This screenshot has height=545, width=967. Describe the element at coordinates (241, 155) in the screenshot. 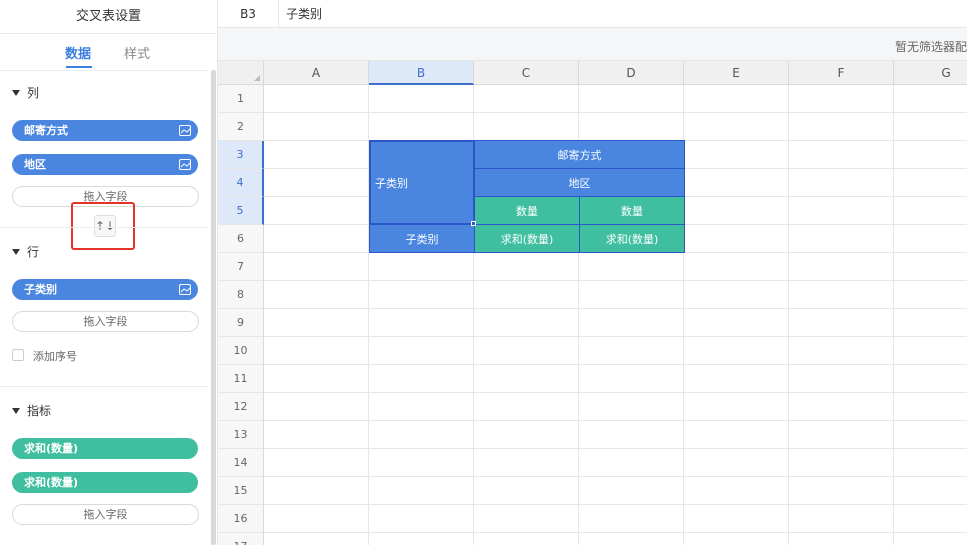

I see `row-header-3: 3` at that location.